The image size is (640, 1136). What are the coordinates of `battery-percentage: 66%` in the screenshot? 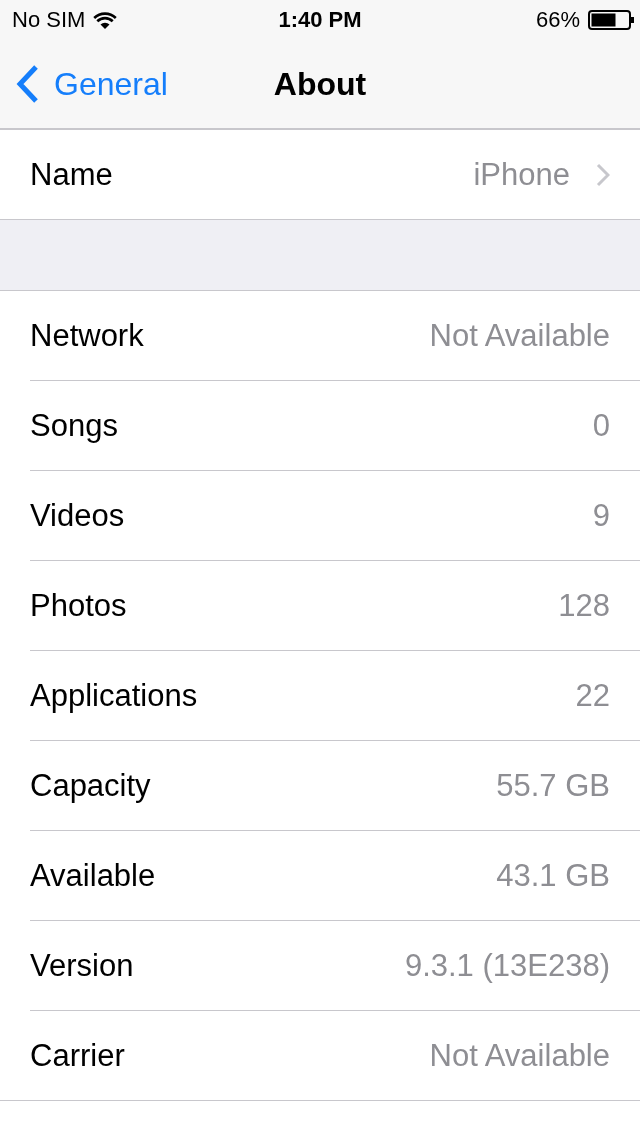 It's located at (557, 20).